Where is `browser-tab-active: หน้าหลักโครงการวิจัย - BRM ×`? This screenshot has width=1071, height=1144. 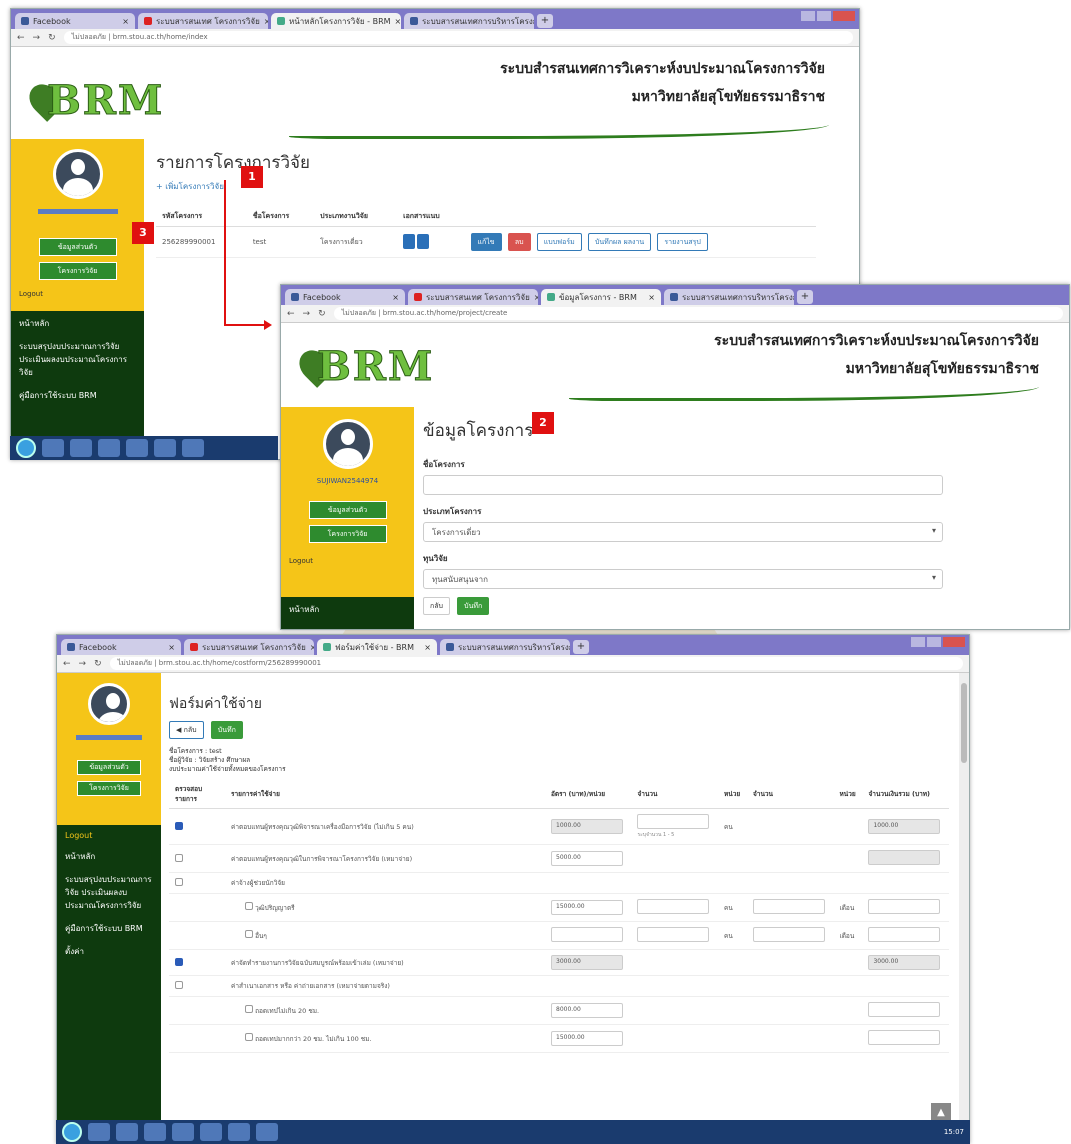
browser-tab-active: หน้าหลักโครงการวิจัย - BRM × is located at coordinates (336, 21).